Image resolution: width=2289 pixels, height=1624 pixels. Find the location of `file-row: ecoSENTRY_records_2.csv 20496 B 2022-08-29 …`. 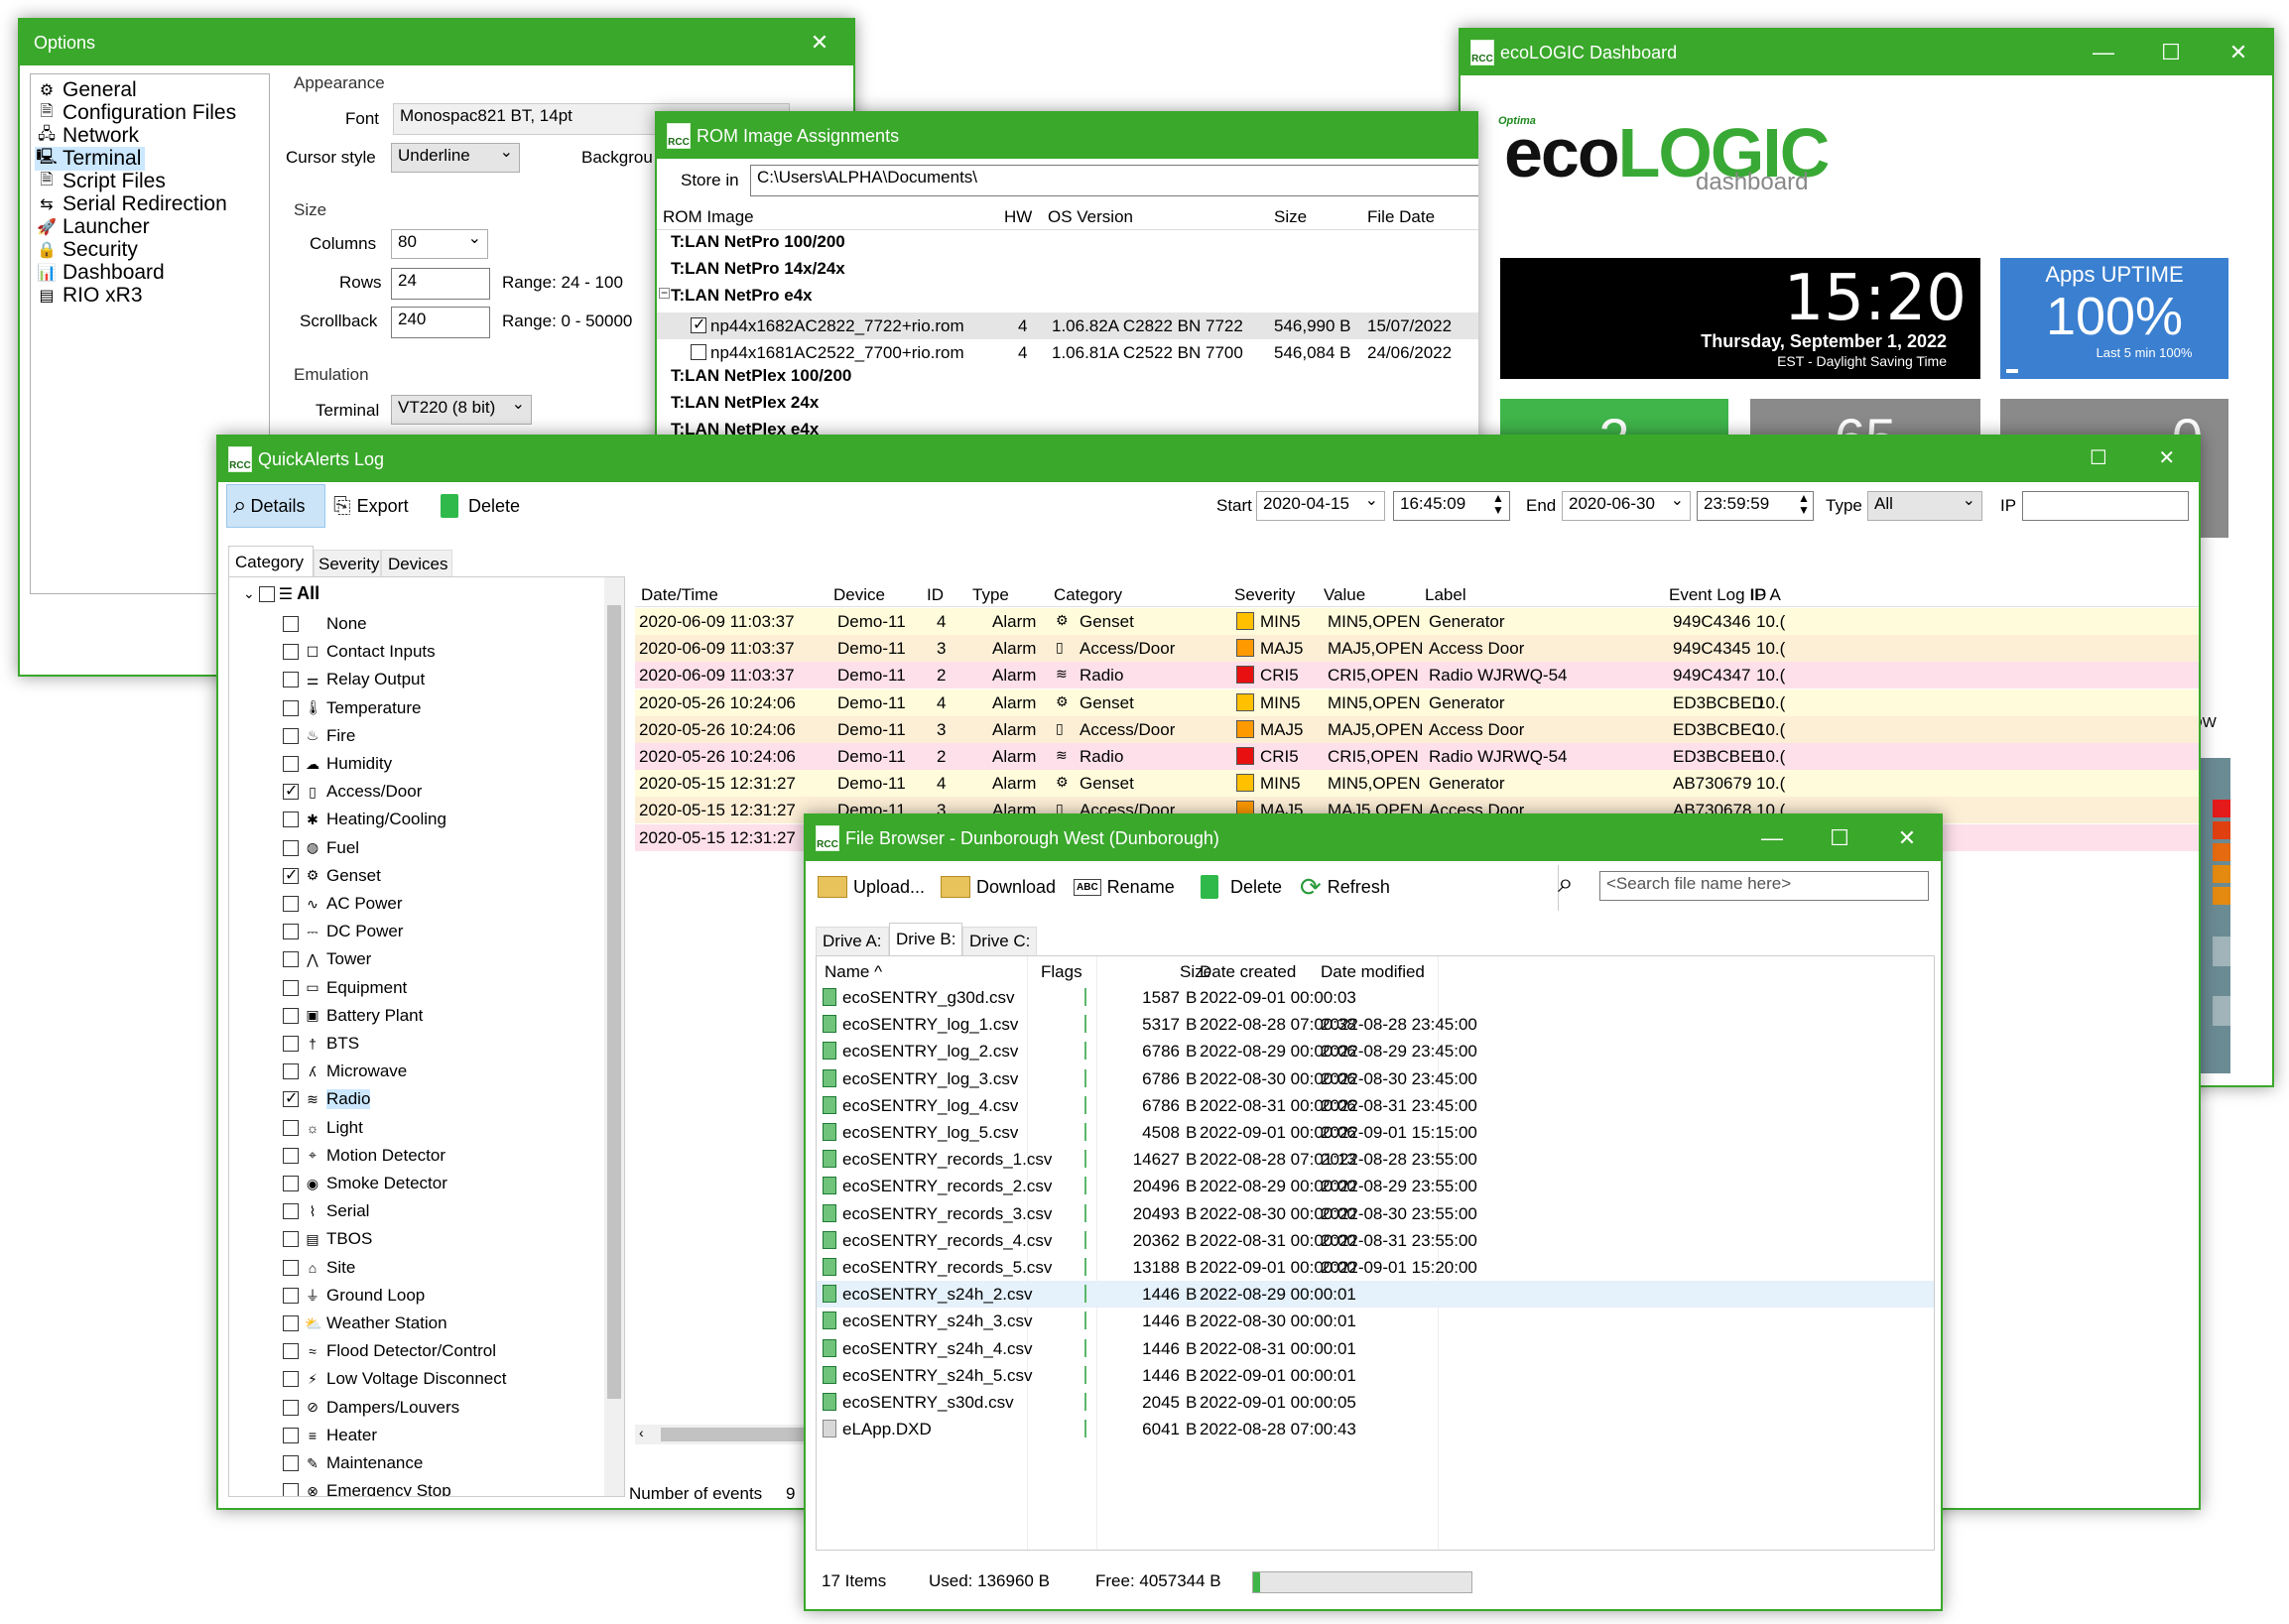

file-row: ecoSENTRY_records_2.csv 20496 B 2022-08-29 … is located at coordinates (1375, 1186).